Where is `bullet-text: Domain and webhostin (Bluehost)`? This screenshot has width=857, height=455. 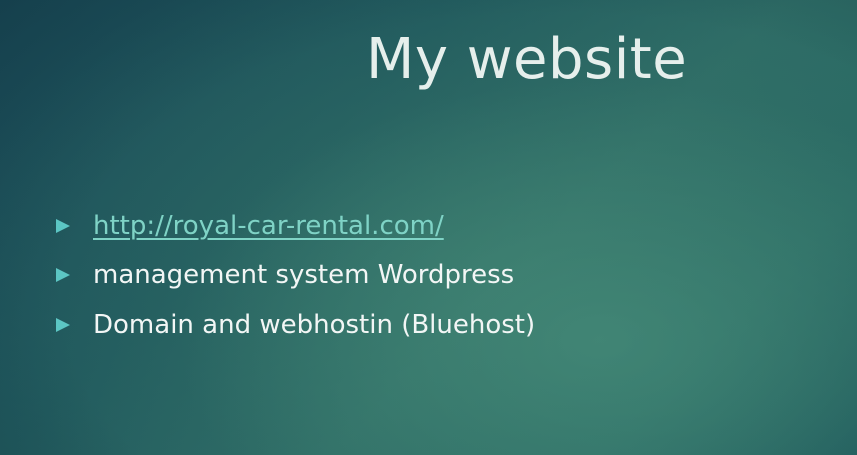
bullet-text: Domain and webhostin (Bluehost) is located at coordinates (314, 325).